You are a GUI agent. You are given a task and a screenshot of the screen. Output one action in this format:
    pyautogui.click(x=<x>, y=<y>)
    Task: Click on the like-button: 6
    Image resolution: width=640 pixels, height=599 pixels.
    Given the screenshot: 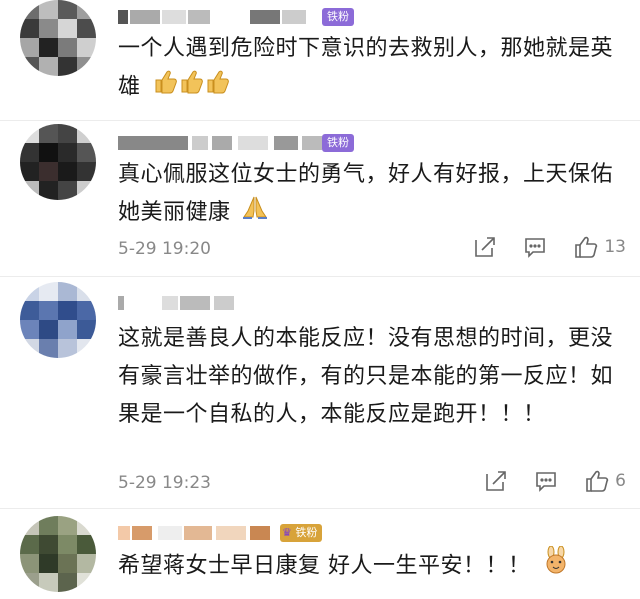 What is the action you would take?
    pyautogui.click(x=605, y=481)
    